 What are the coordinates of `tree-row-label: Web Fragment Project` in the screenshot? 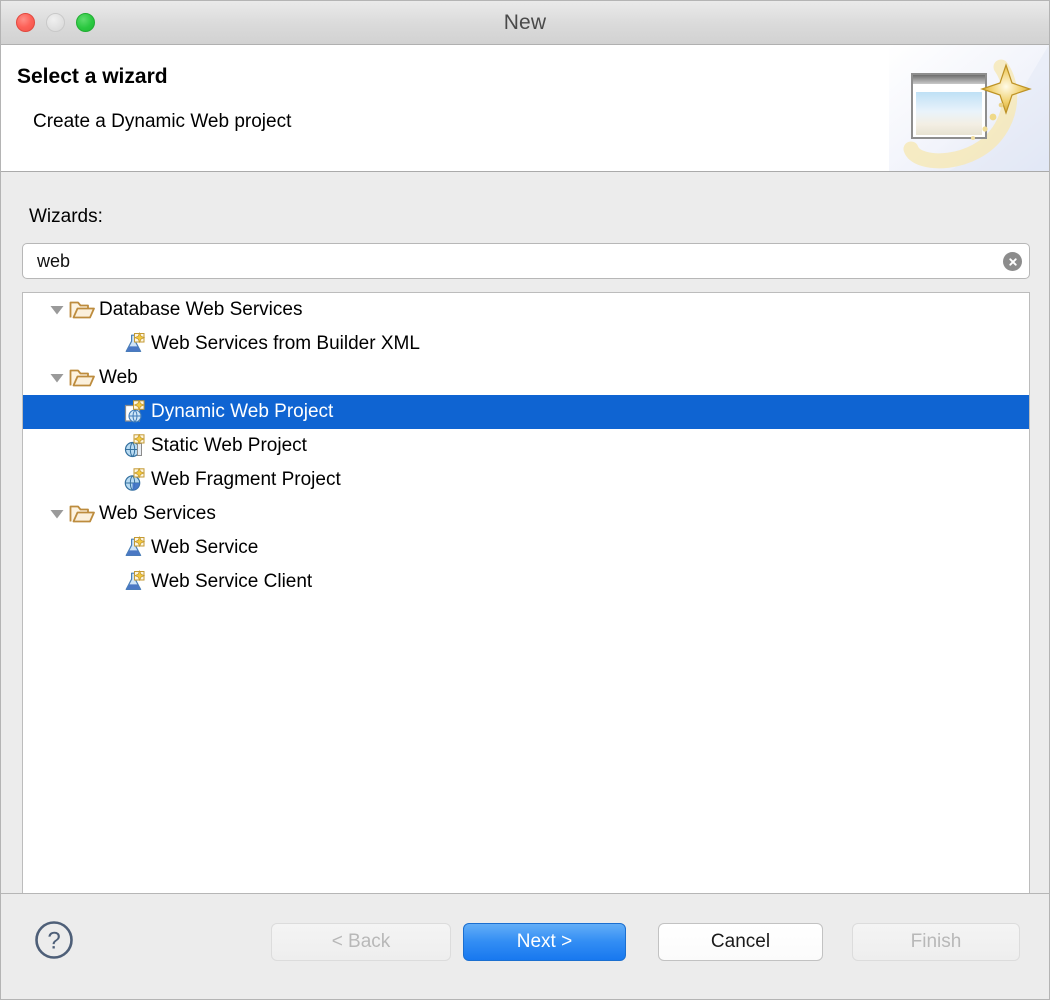 It's located at (246, 479).